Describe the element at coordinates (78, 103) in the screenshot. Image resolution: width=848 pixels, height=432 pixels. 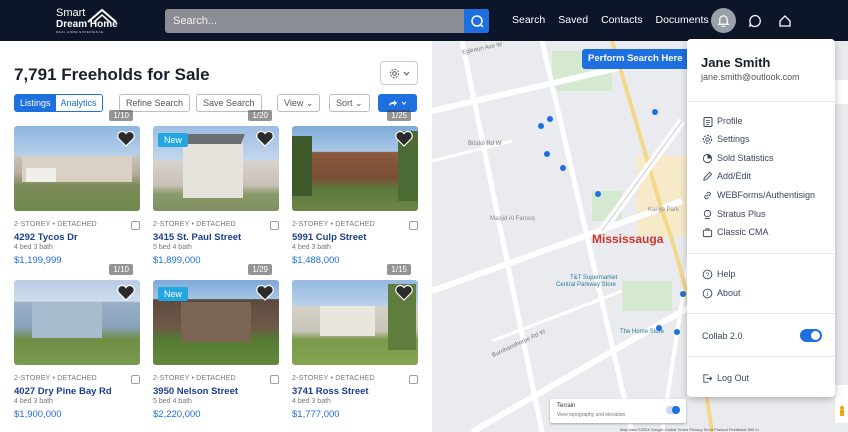
I see `tab-analytics: Analytics` at that location.